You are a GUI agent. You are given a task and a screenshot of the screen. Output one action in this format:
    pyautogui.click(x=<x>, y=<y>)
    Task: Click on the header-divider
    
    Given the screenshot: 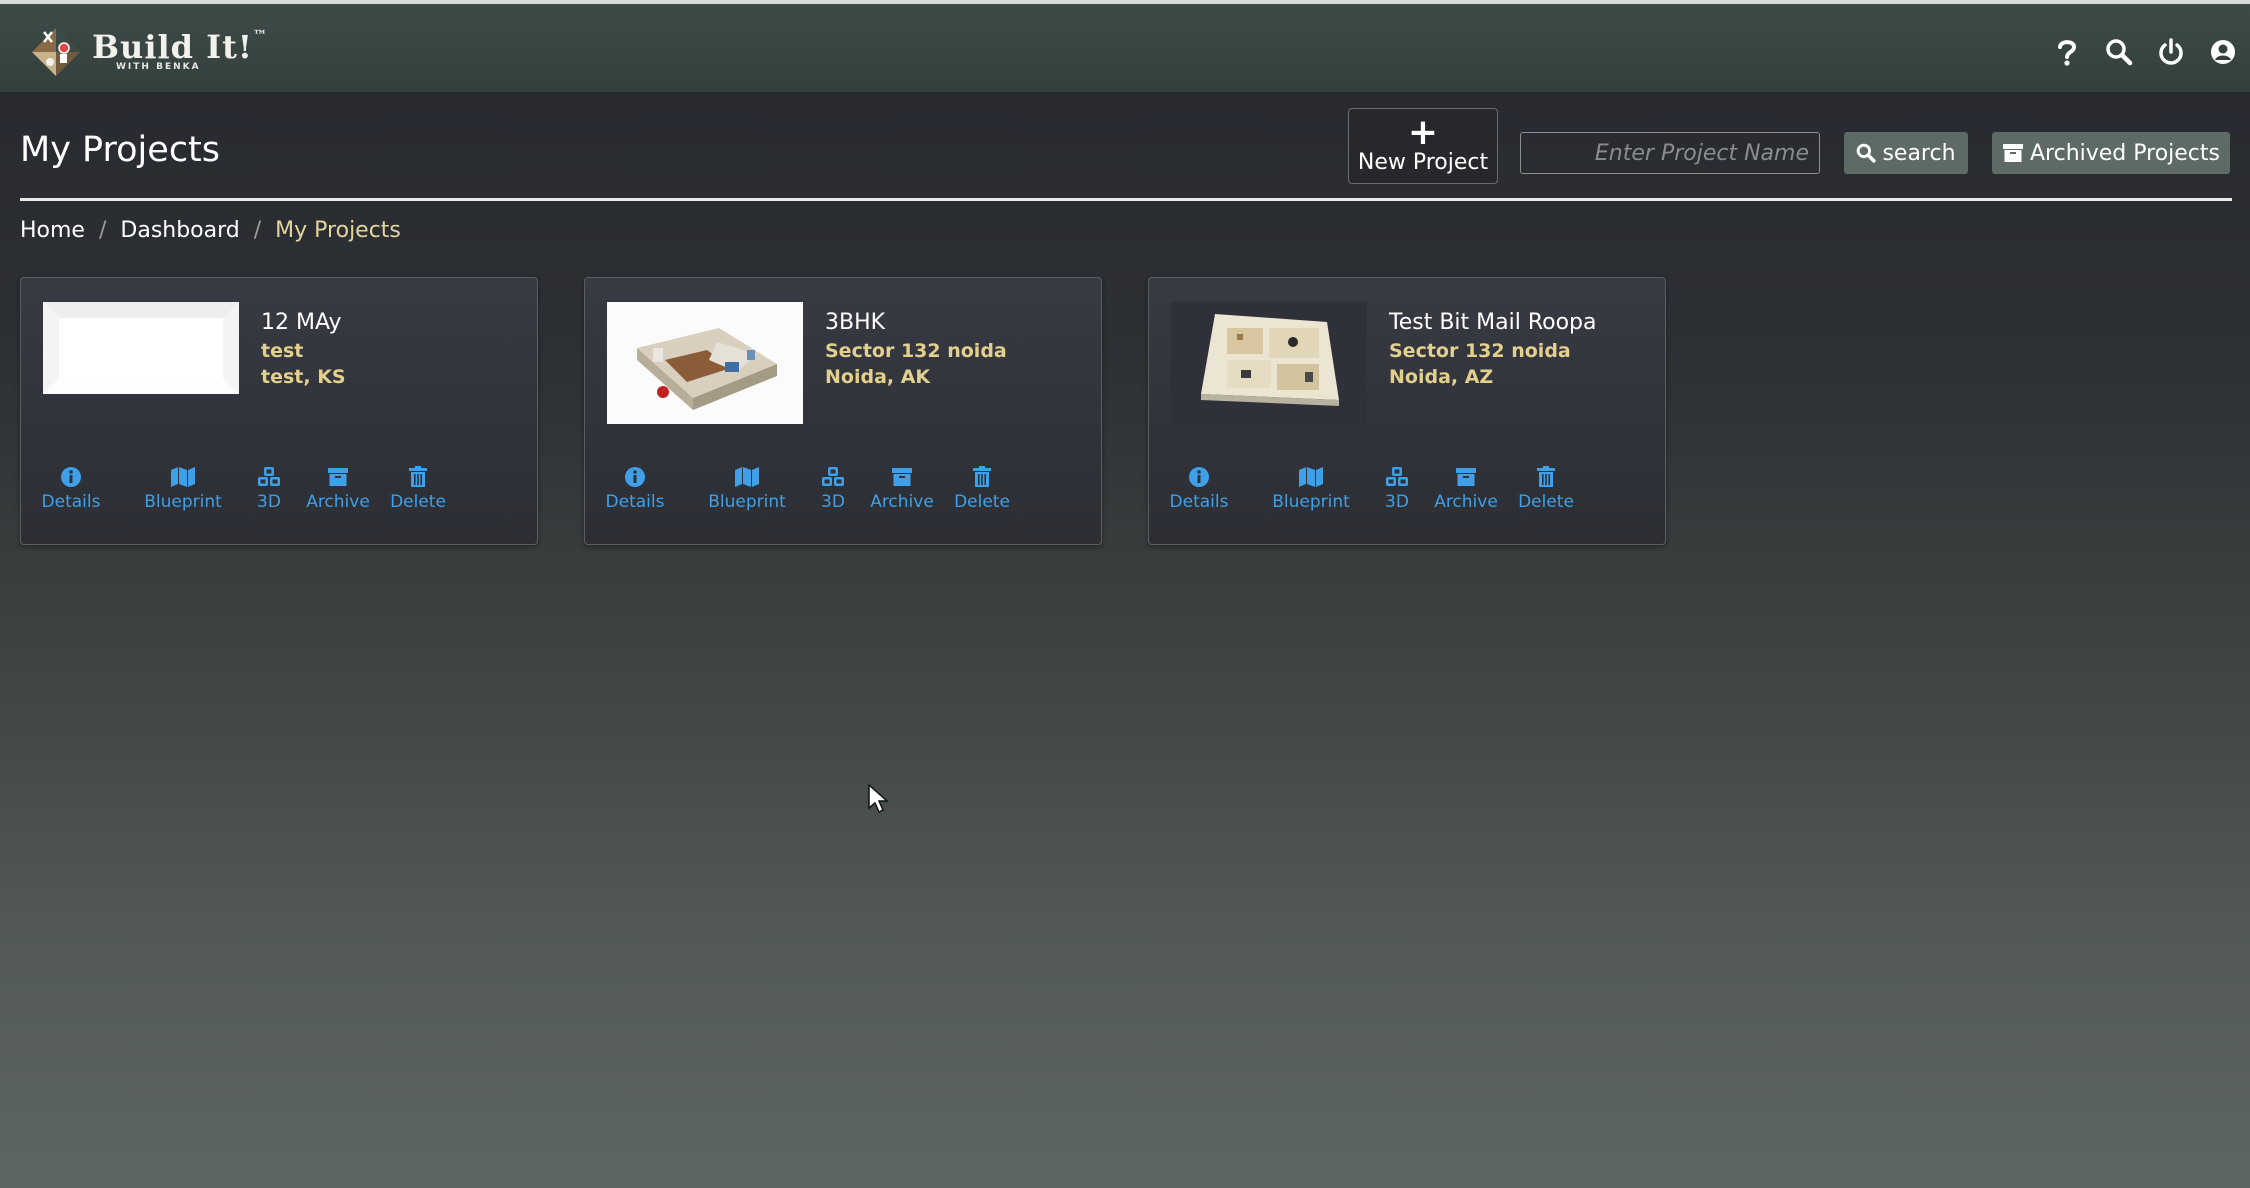 What is the action you would take?
    pyautogui.click(x=1126, y=199)
    